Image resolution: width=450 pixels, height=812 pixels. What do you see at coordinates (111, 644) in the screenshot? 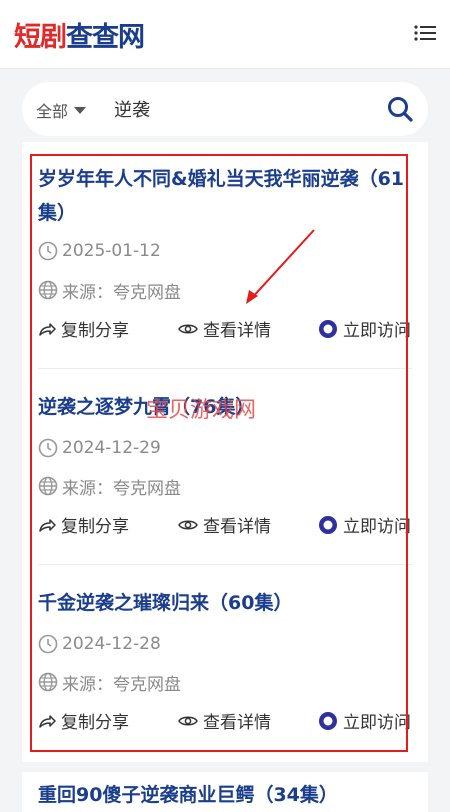
I see `date-text: 2024-12-28` at bounding box center [111, 644].